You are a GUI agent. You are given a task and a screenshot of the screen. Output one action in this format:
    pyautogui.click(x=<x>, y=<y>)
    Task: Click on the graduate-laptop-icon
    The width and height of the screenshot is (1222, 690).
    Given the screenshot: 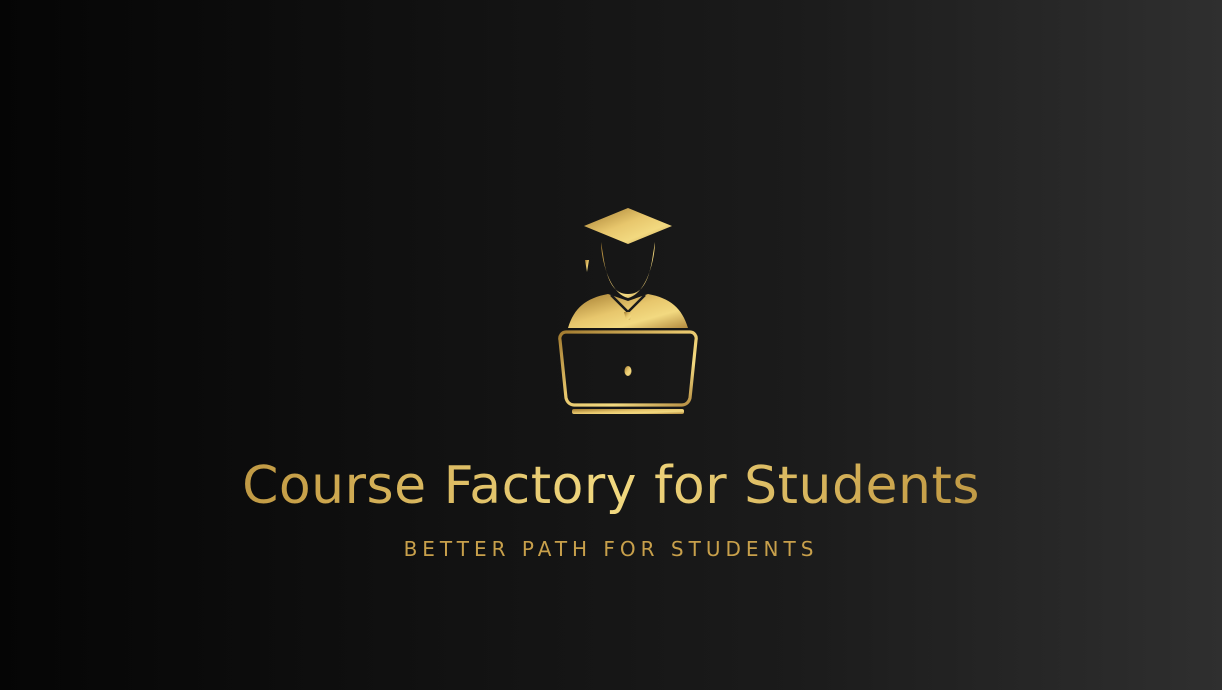 What is the action you would take?
    pyautogui.click(x=628, y=311)
    